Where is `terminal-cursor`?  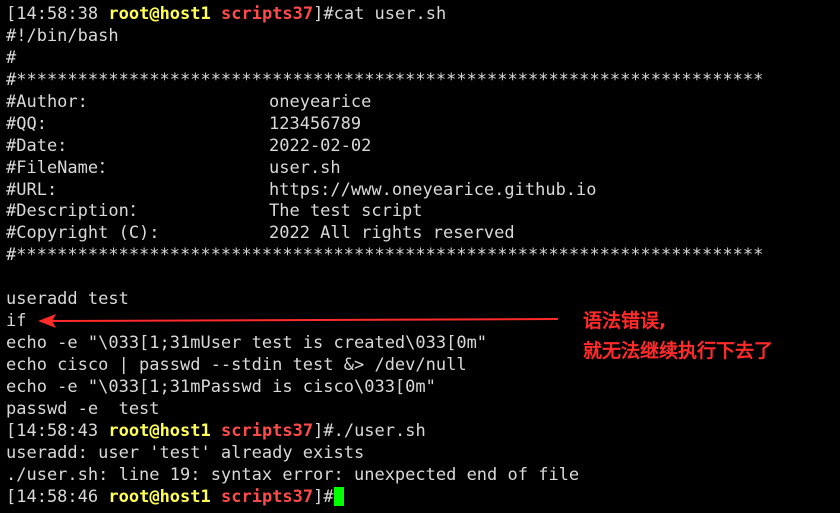 terminal-cursor is located at coordinates (338, 496).